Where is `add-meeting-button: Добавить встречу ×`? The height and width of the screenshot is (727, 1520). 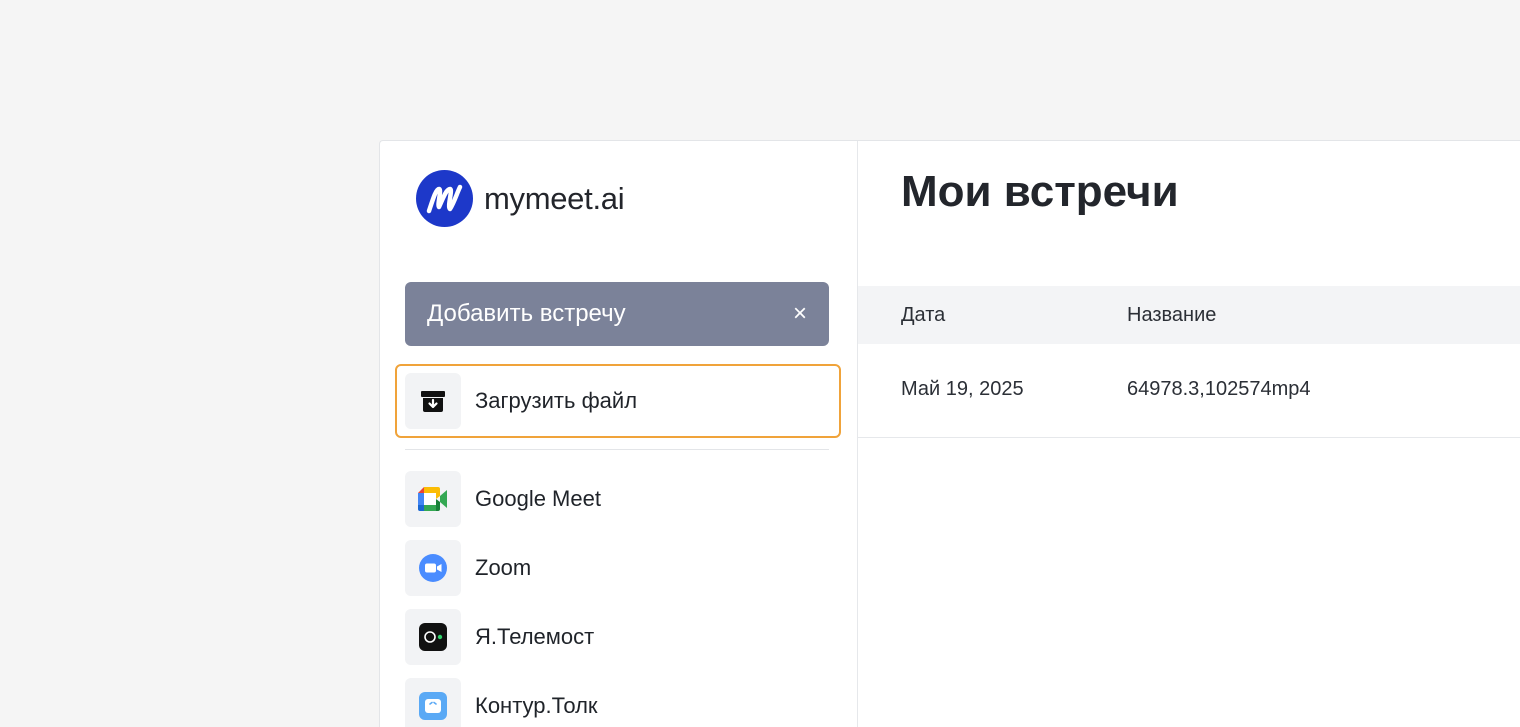 add-meeting-button: Добавить встречу × is located at coordinates (617, 314).